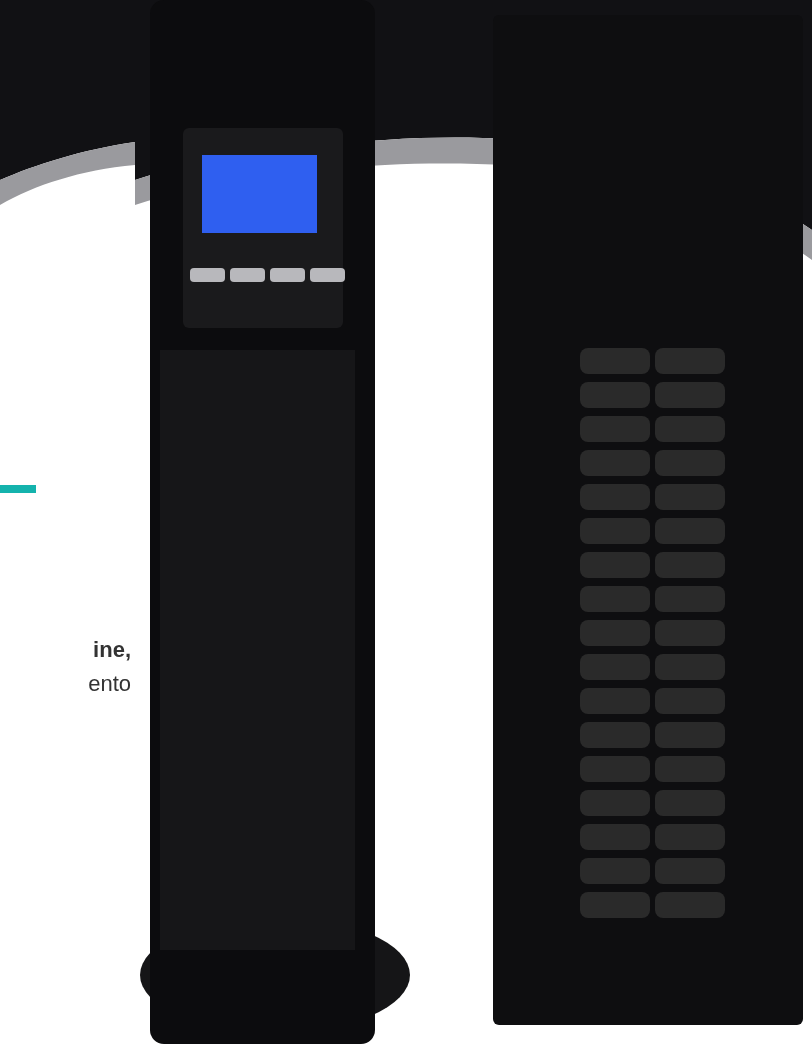  I want to click on intro-text: ine,, so click(112, 650).